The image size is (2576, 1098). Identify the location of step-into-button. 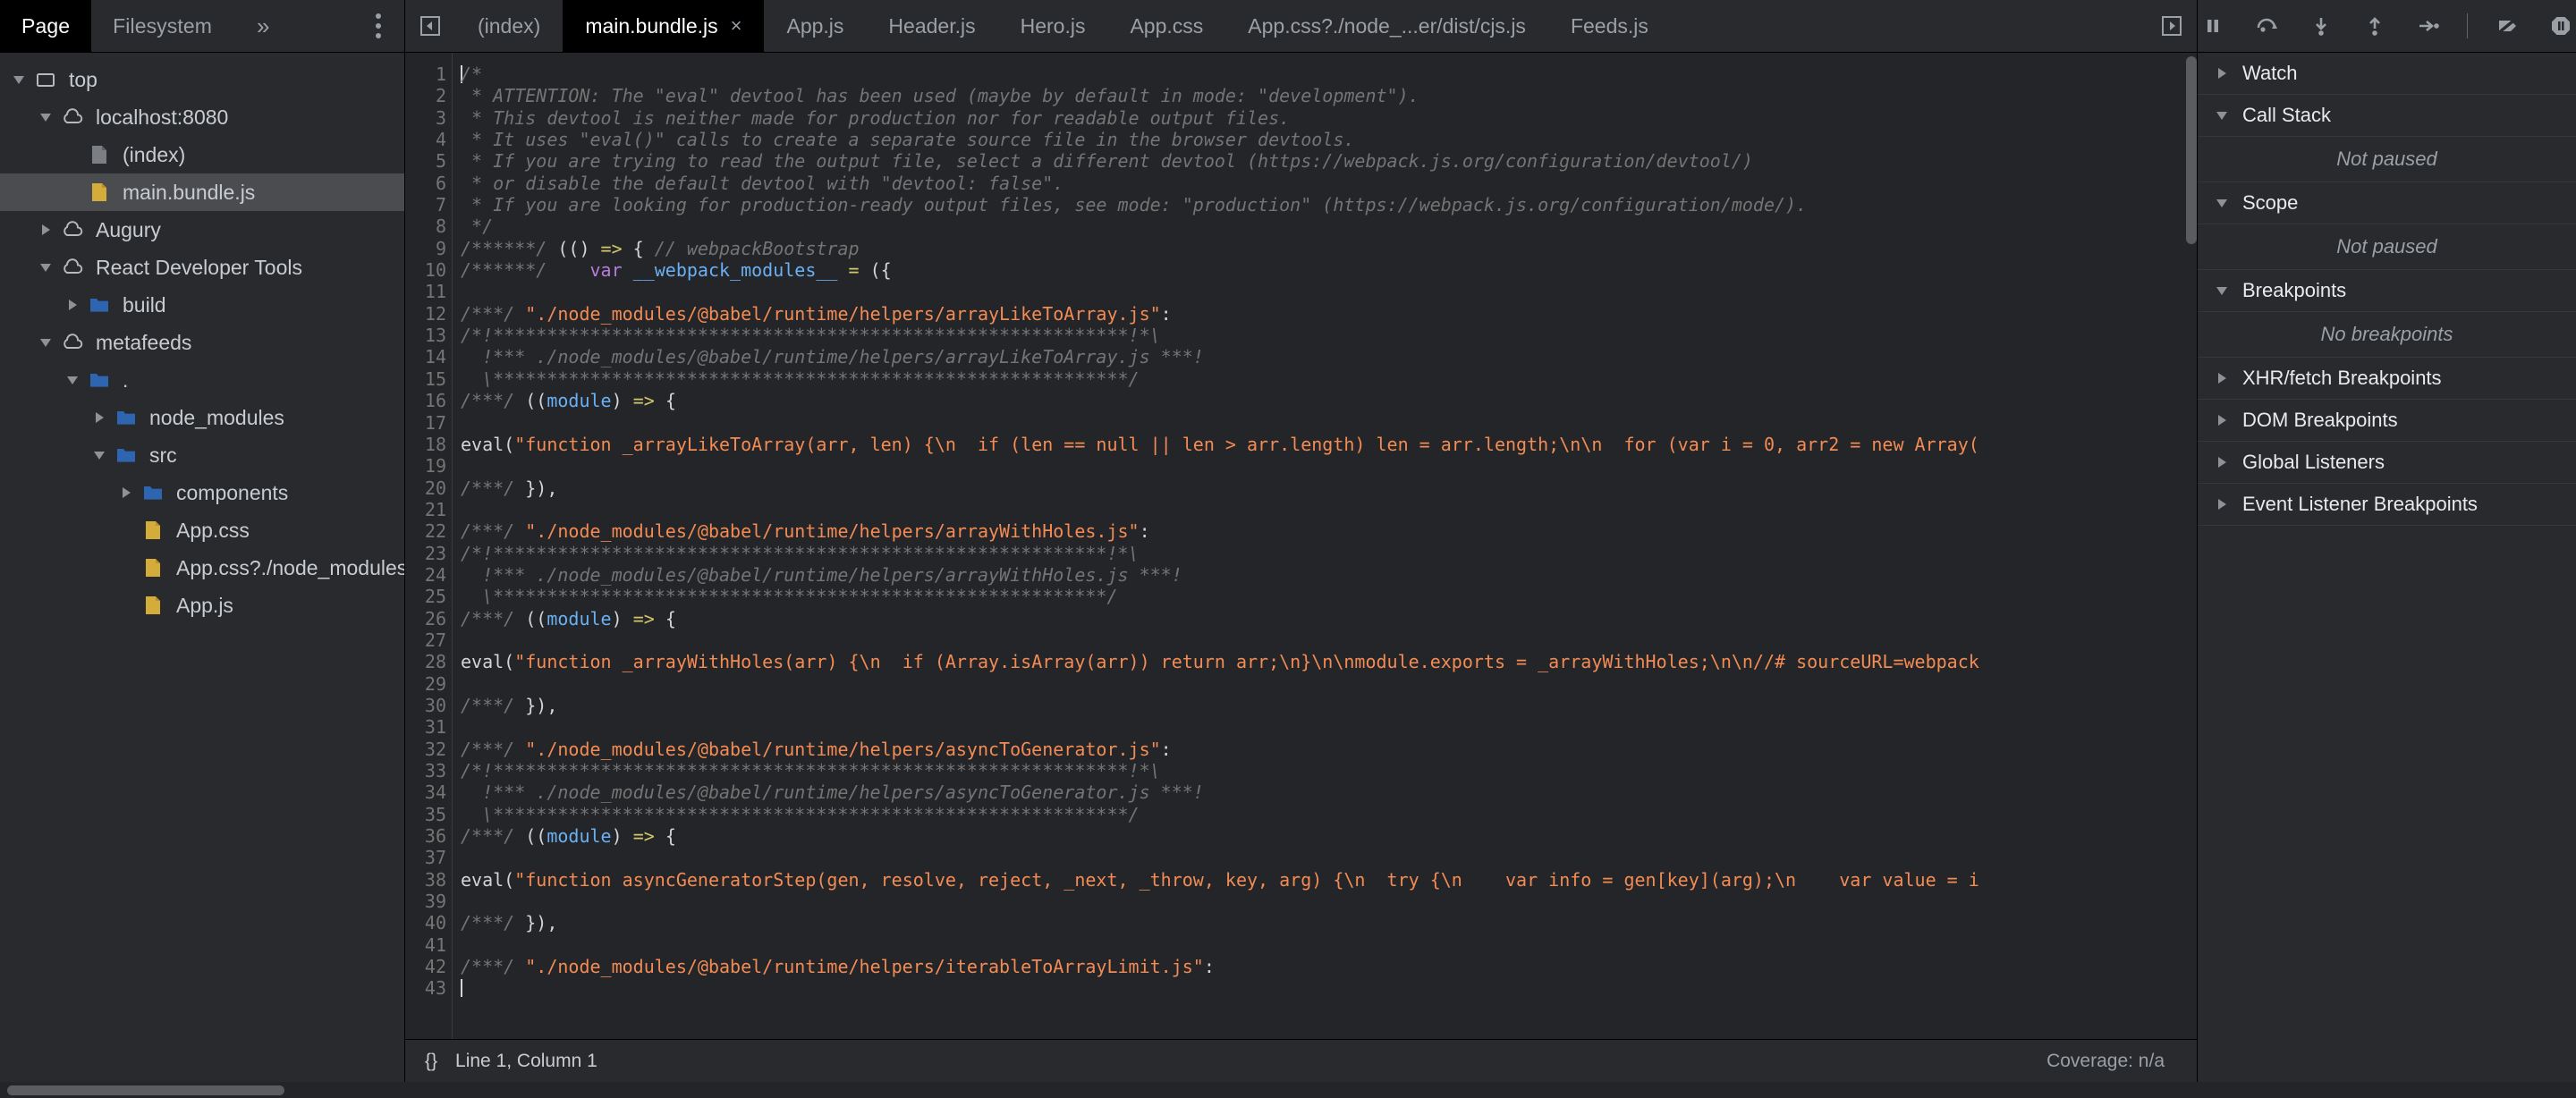
(2321, 26).